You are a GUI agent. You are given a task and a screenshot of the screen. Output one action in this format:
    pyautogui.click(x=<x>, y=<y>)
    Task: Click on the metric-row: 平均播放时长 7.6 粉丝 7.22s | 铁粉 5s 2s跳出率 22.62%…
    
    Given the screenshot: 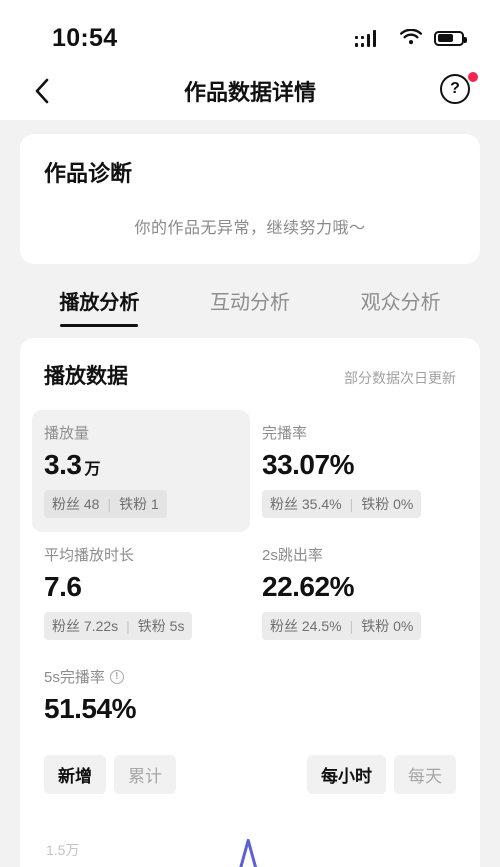 What is the action you would take?
    pyautogui.click(x=250, y=593)
    